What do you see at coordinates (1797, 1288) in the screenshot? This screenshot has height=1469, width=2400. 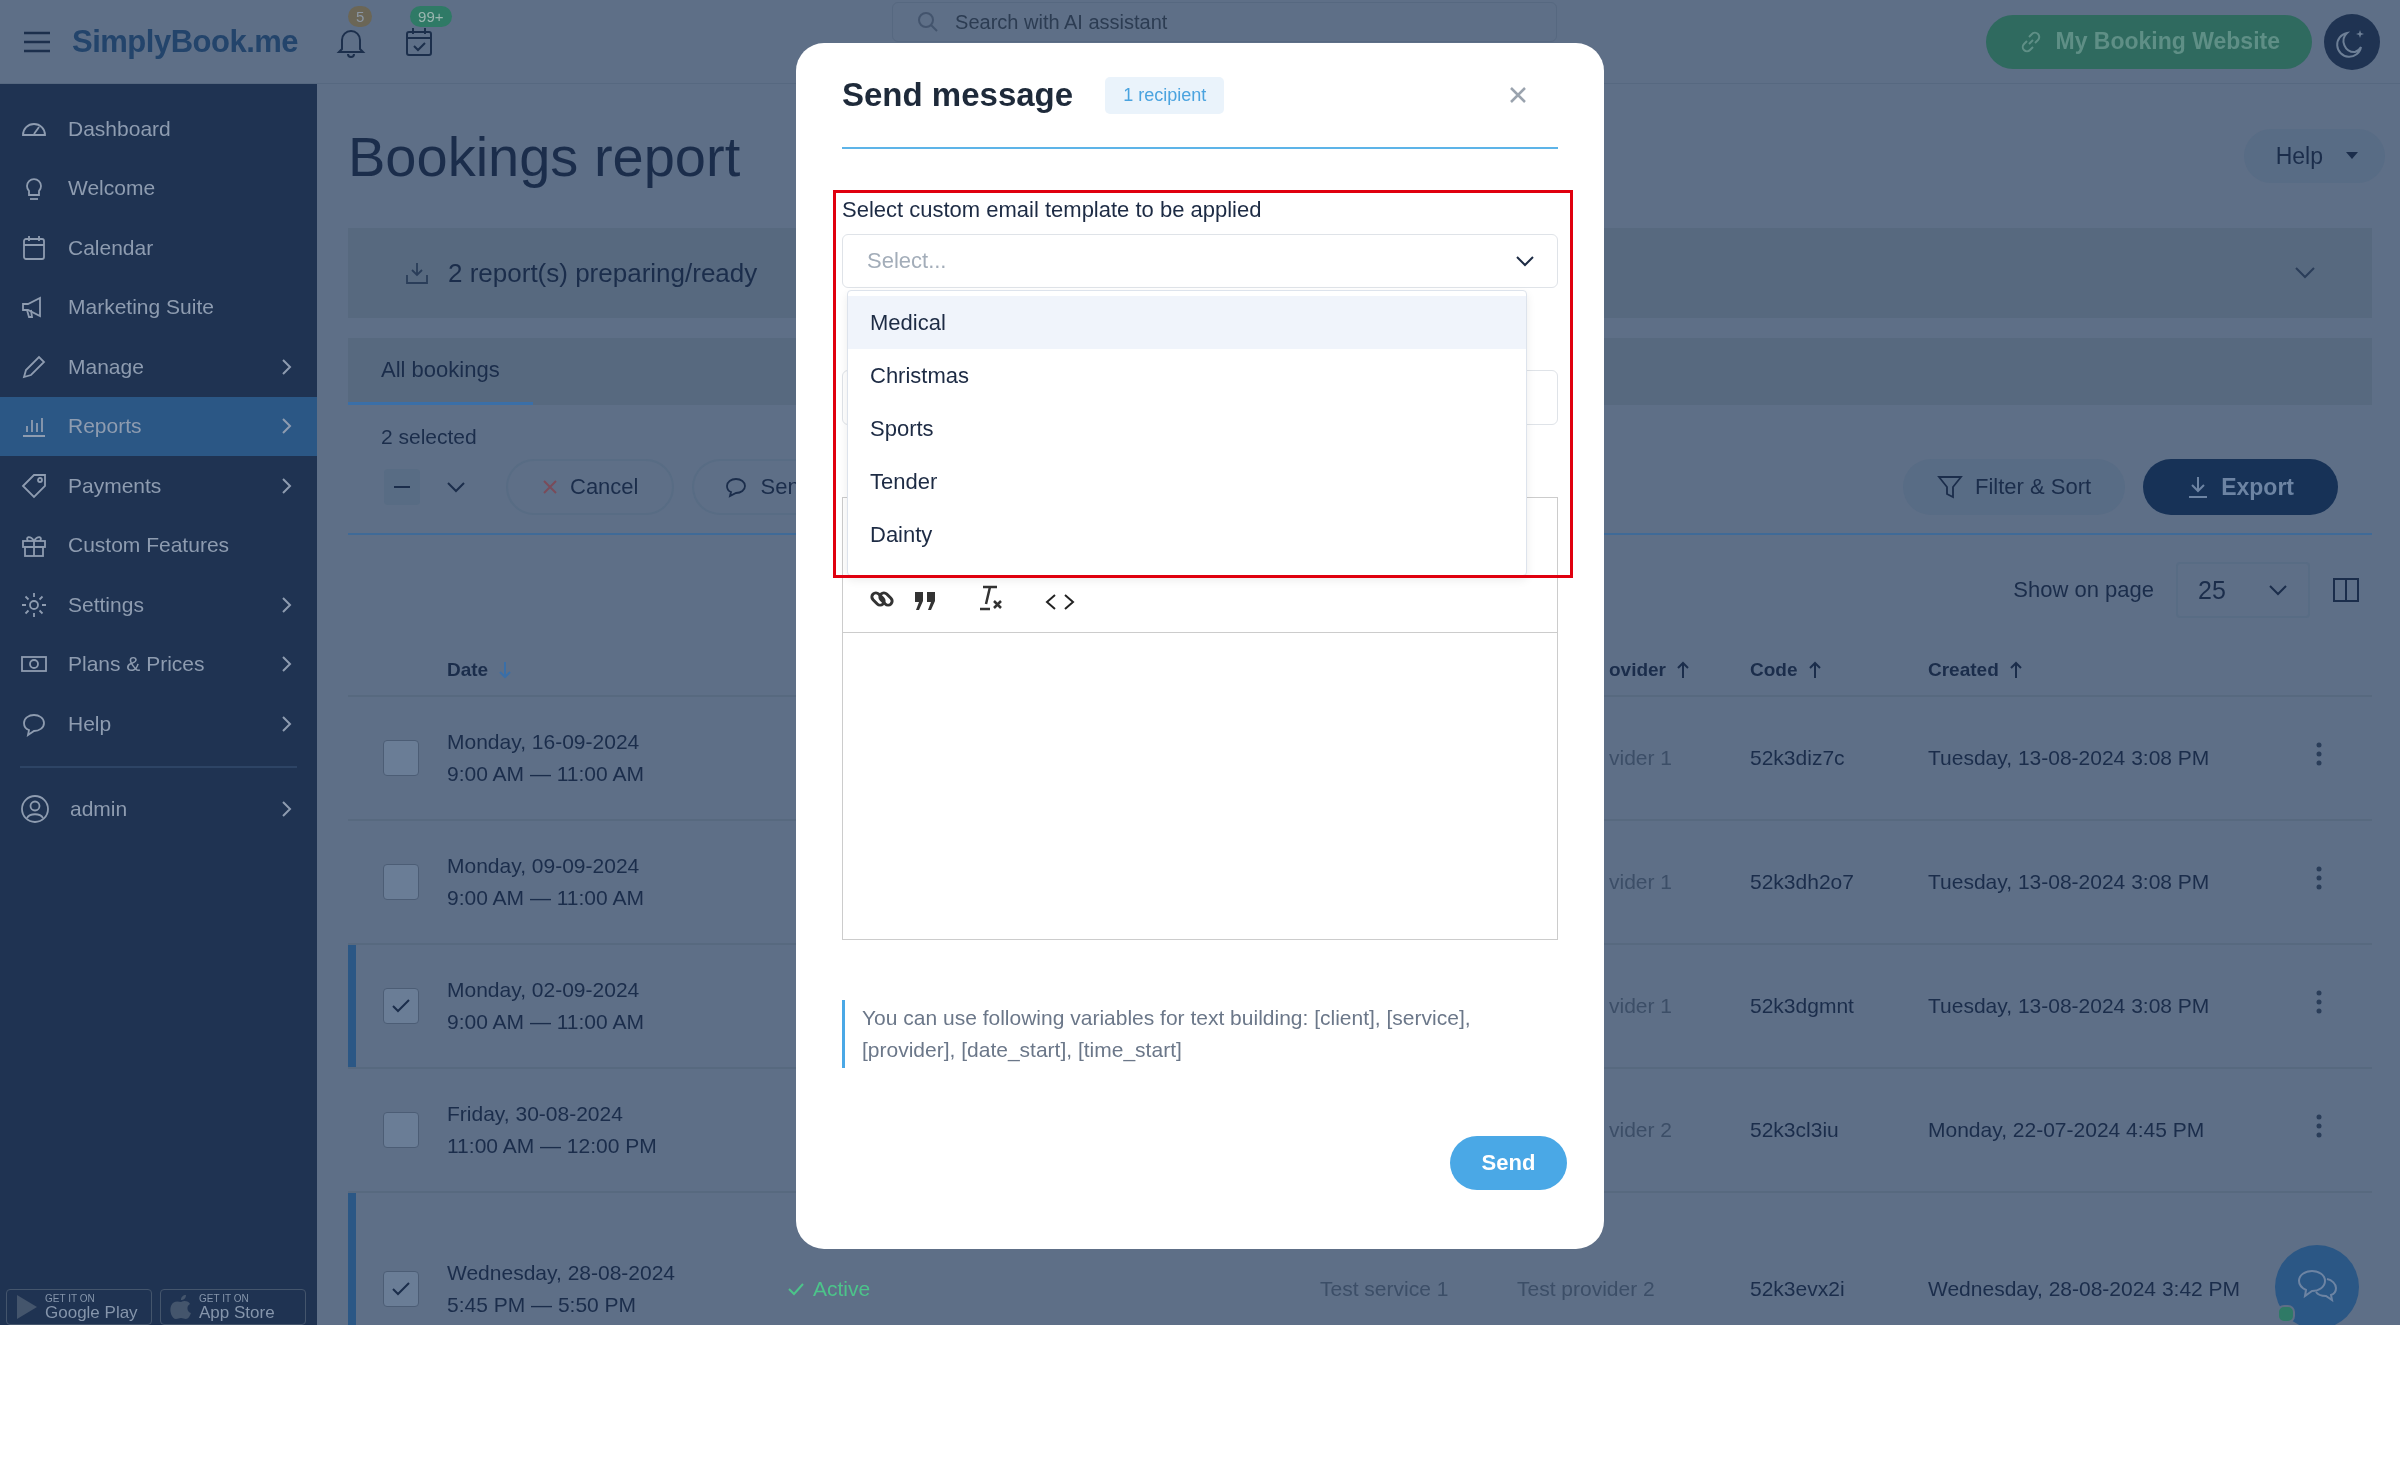 I see `code-cell: 52k3evx2i` at bounding box center [1797, 1288].